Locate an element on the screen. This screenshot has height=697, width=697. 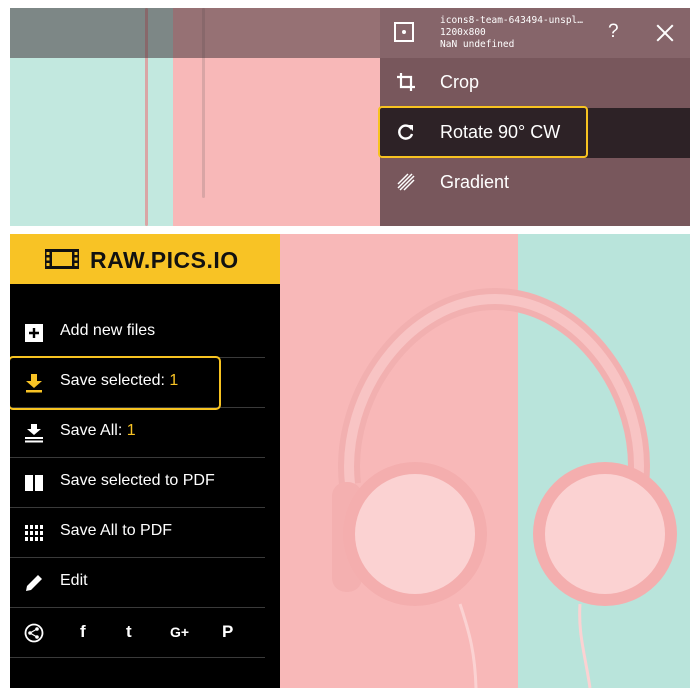
image-overlay is located at coordinates (195, 33).